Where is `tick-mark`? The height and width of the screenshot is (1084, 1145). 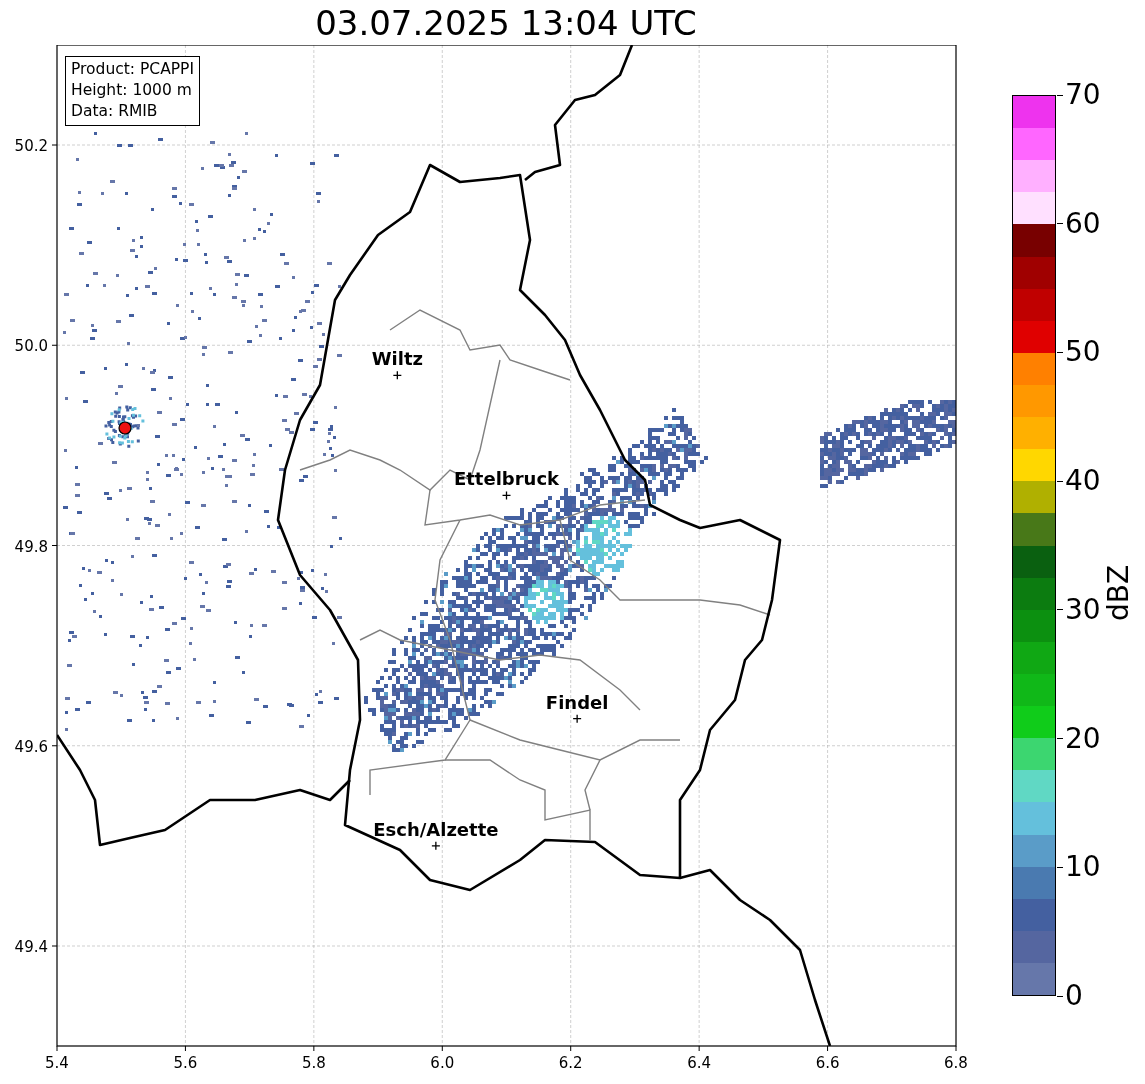
tick-mark is located at coordinates (1060, 996).